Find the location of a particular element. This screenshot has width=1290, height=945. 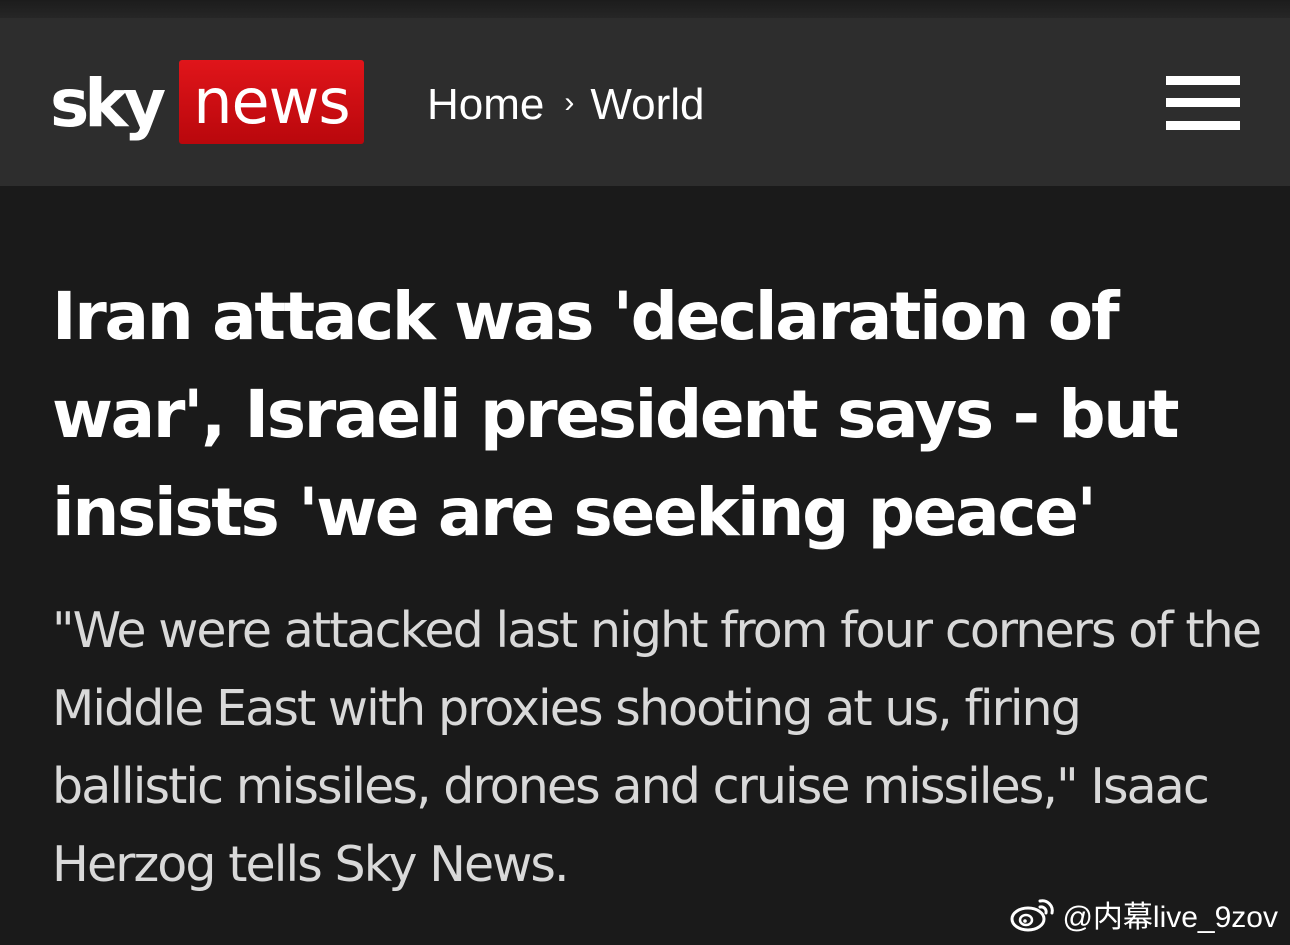

menu-bar-middle is located at coordinates (1203, 102).